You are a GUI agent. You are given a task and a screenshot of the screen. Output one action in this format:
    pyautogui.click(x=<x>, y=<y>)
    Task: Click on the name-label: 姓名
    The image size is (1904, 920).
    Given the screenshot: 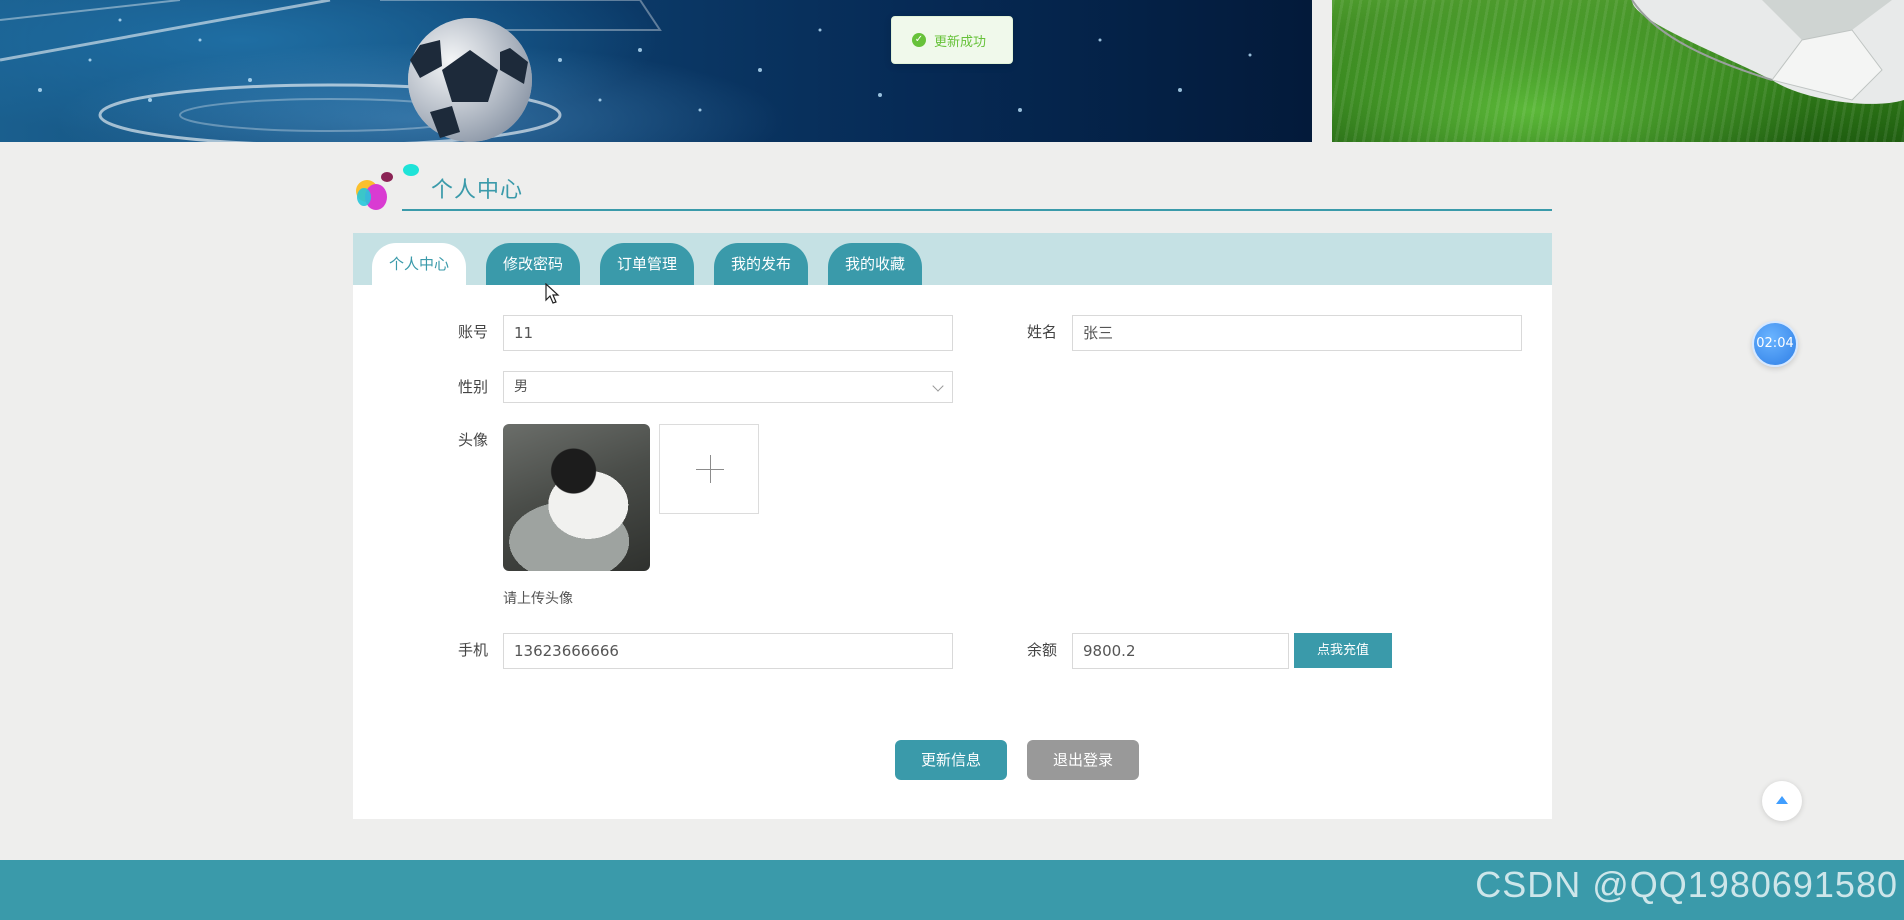 What is the action you would take?
    pyautogui.click(x=1042, y=332)
    